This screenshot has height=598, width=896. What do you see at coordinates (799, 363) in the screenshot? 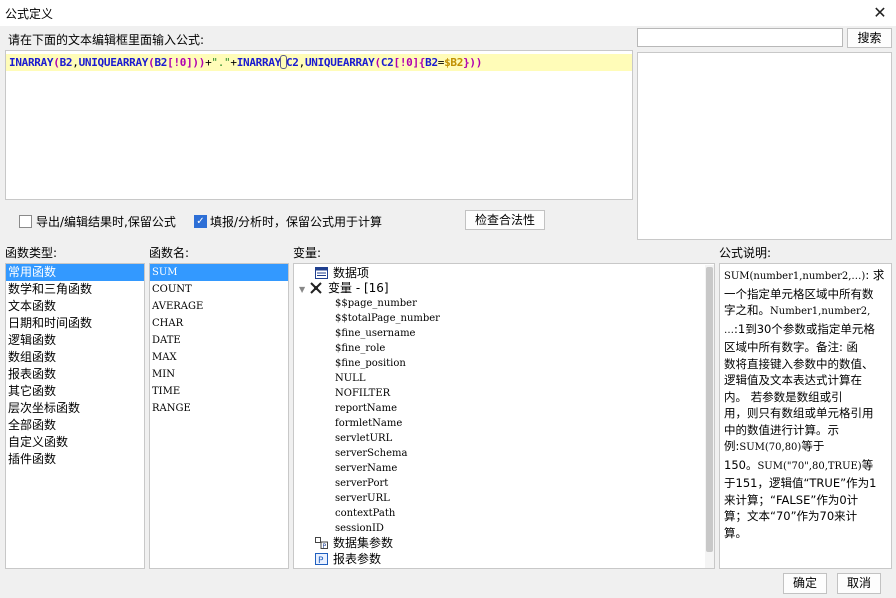
I see `description-text: 数将直接键入参数中的数值、` at bounding box center [799, 363].